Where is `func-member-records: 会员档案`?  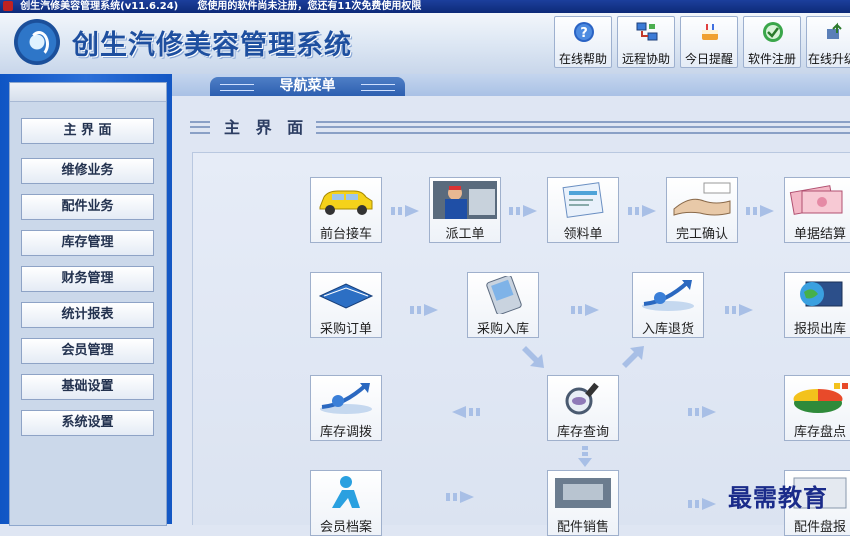
func-member-records: 会员档案 is located at coordinates (346, 503).